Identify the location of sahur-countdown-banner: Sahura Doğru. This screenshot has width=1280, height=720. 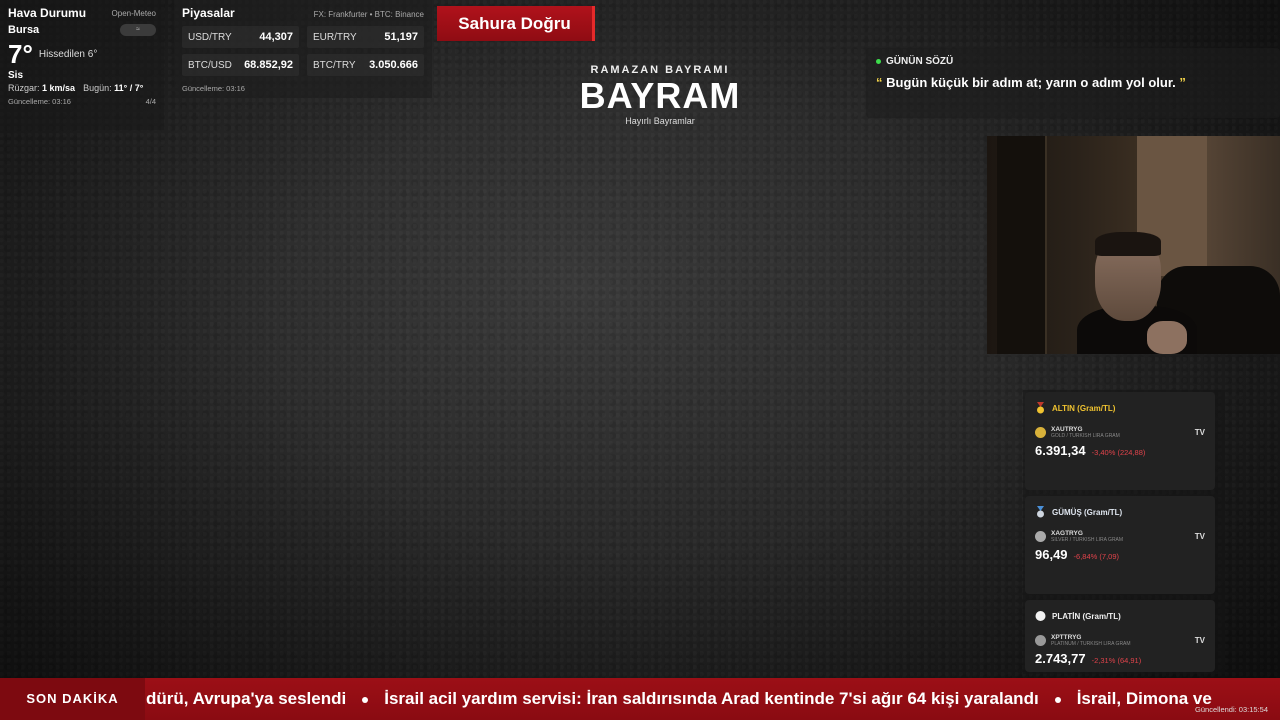
(516, 23).